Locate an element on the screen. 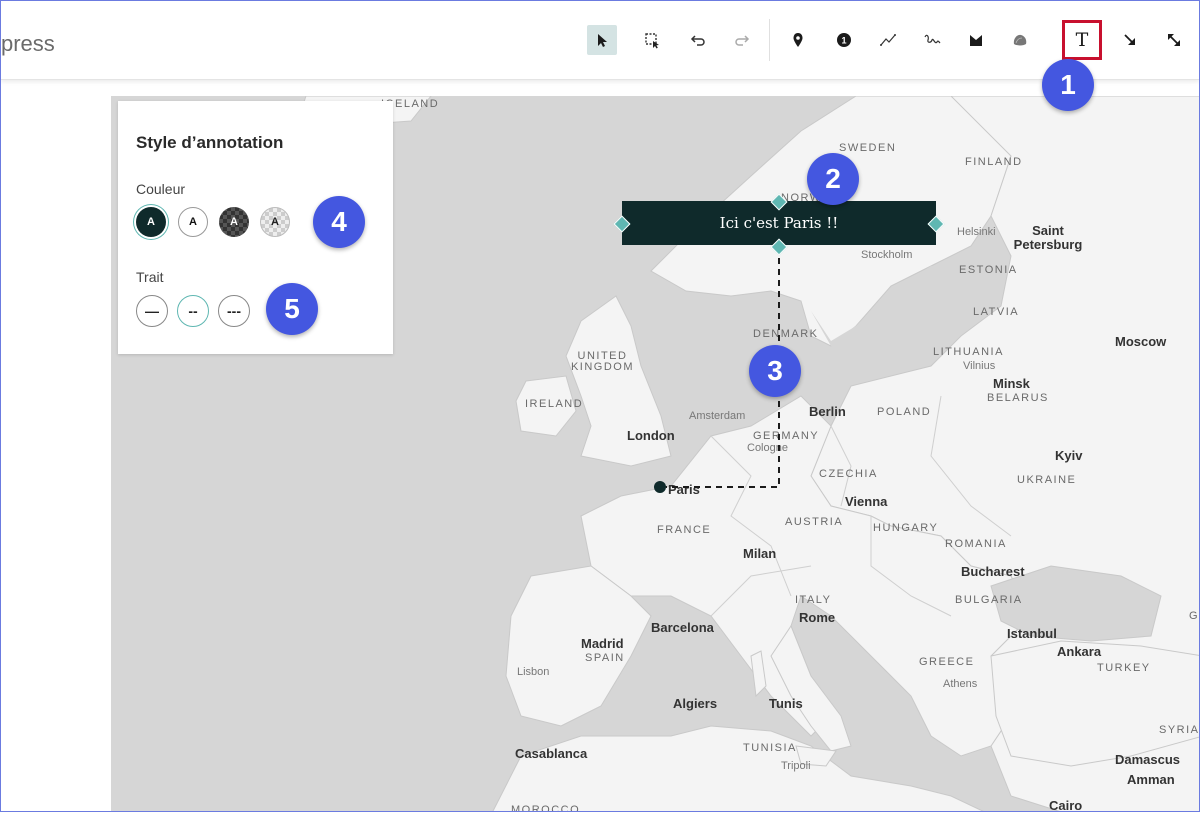  city-label: Moscow is located at coordinates (1141, 341).